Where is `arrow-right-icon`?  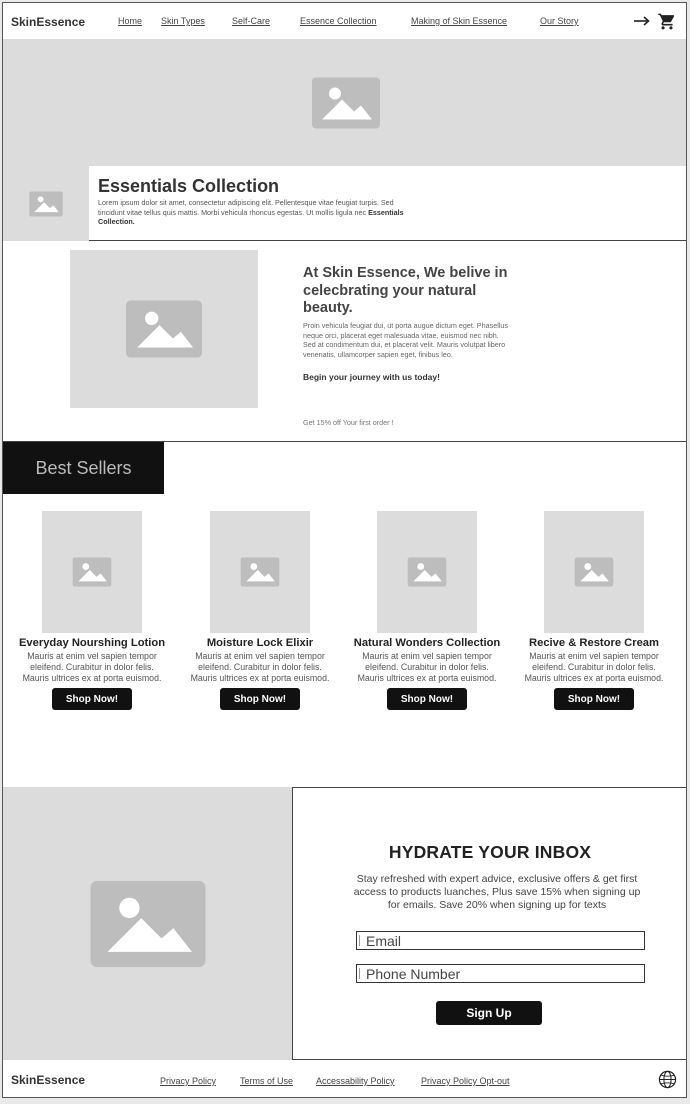 arrow-right-icon is located at coordinates (642, 21).